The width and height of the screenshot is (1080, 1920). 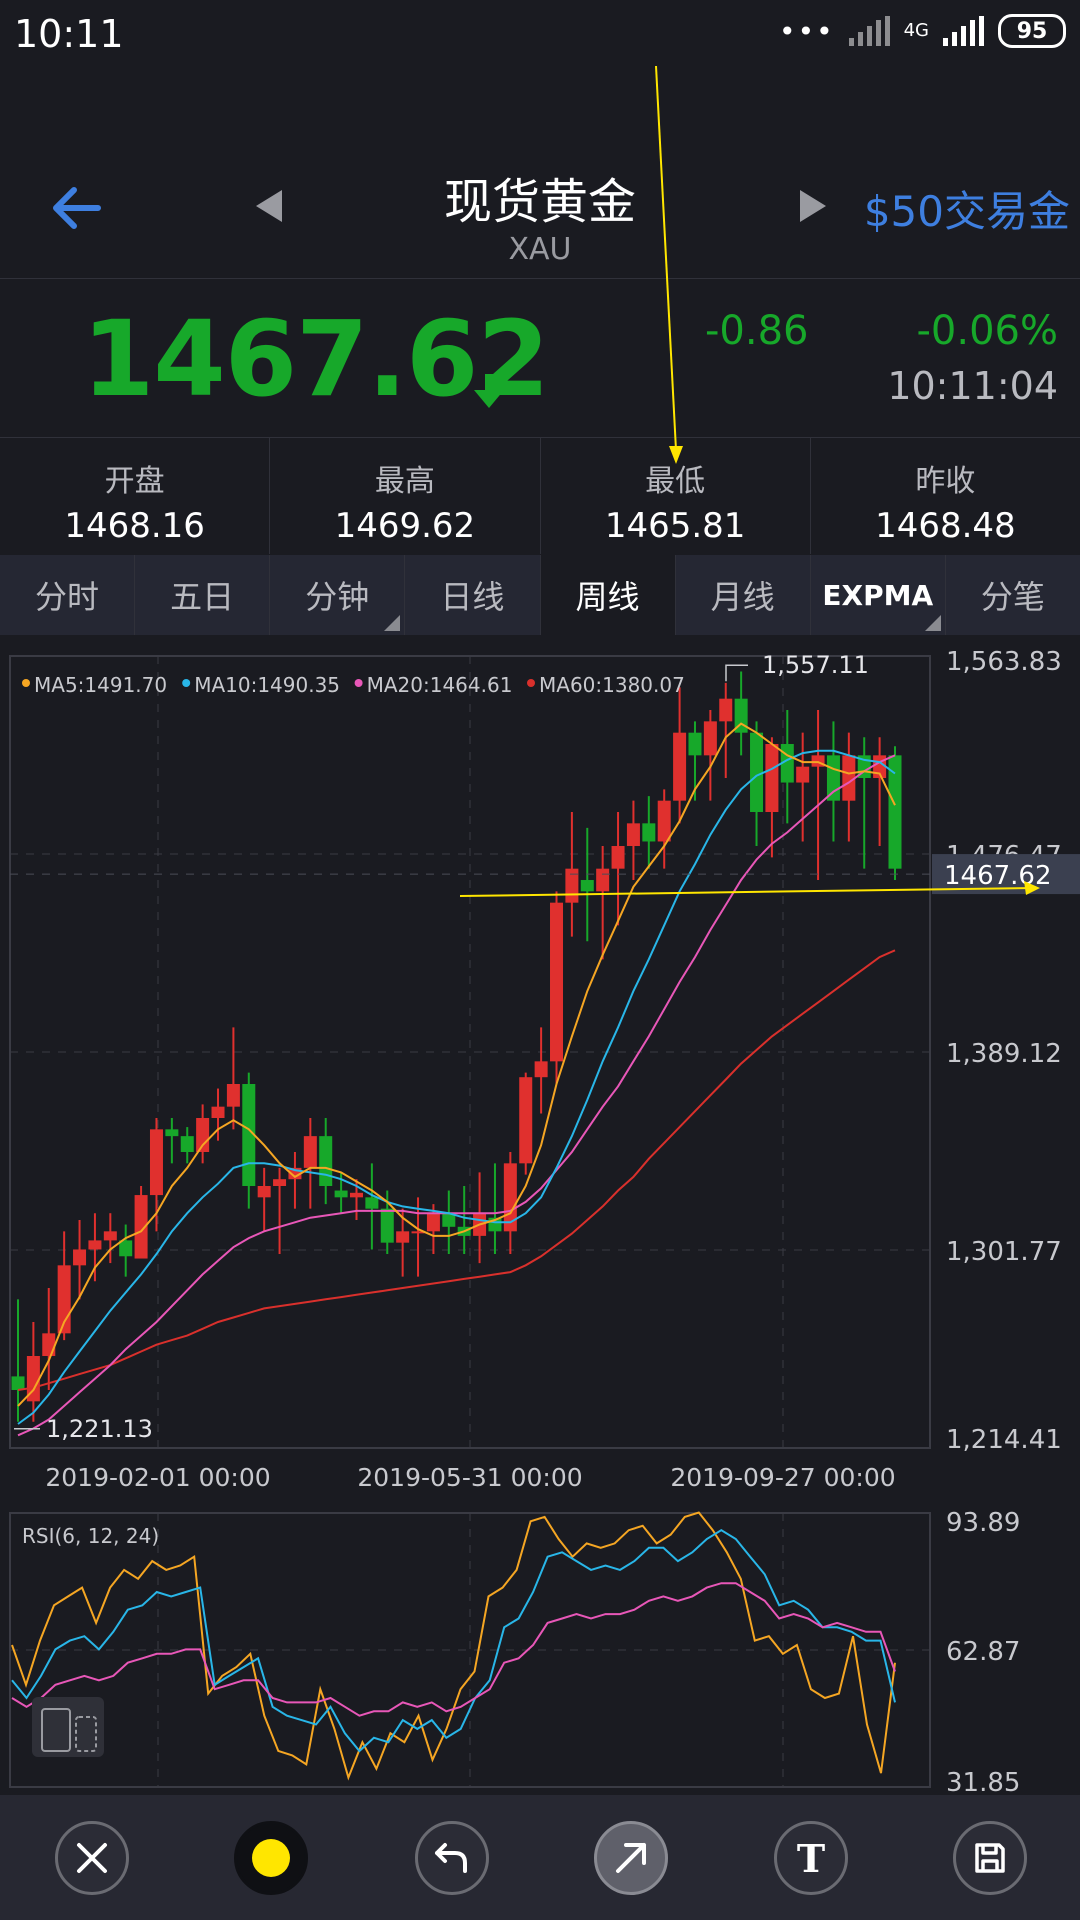 I want to click on stat-open: 开盘 1468.16, so click(x=135, y=496).